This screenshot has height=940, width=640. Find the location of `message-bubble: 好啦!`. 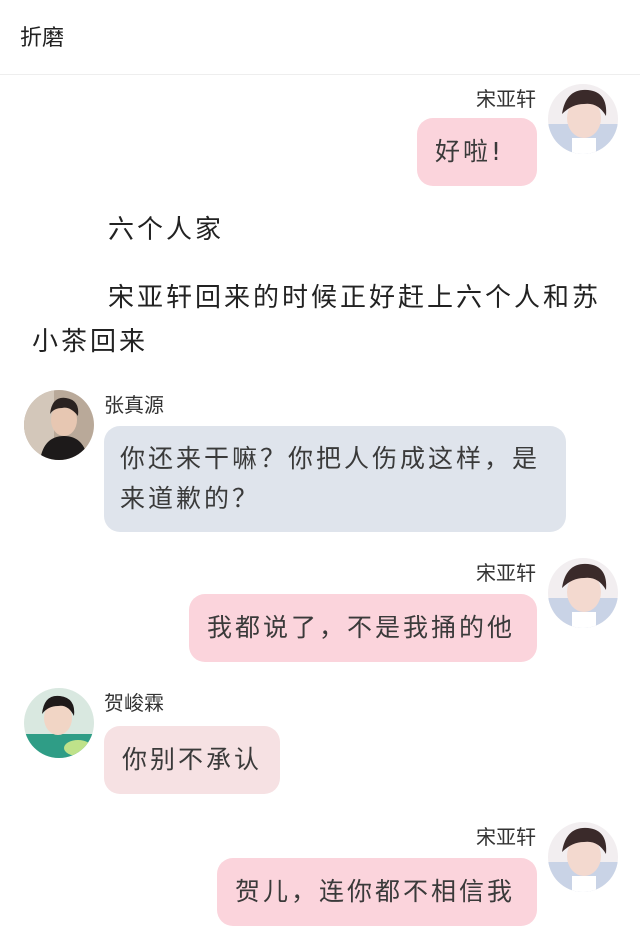

message-bubble: 好啦! is located at coordinates (477, 152).